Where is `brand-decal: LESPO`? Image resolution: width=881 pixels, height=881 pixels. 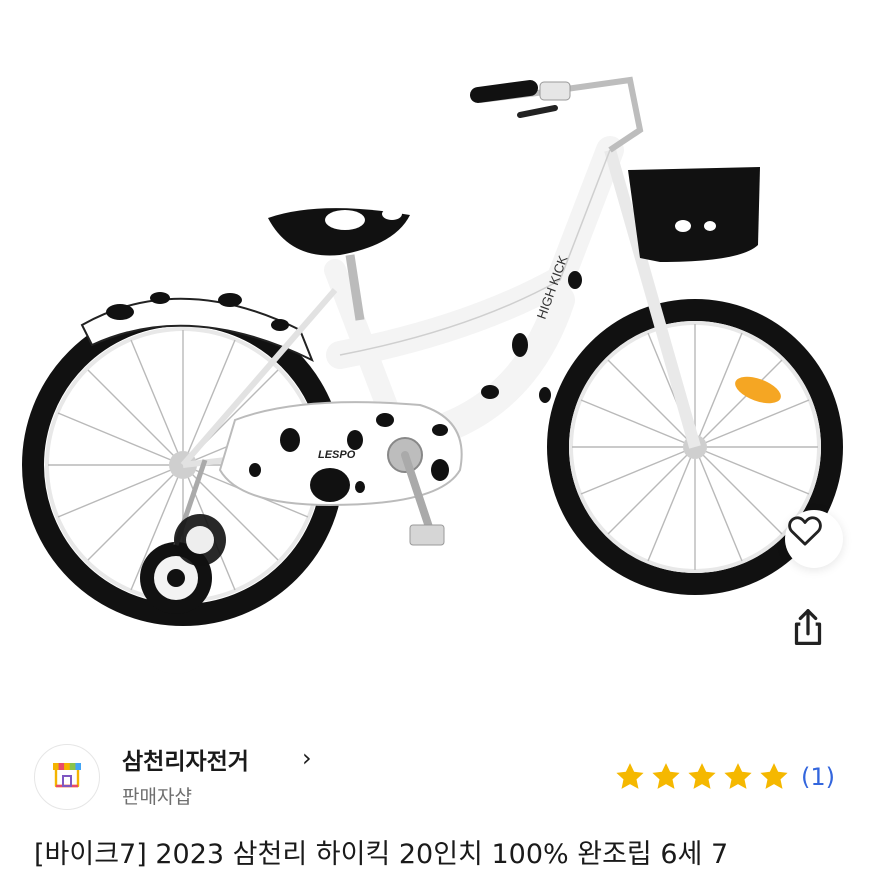
brand-decal: LESPO is located at coordinates (337, 455).